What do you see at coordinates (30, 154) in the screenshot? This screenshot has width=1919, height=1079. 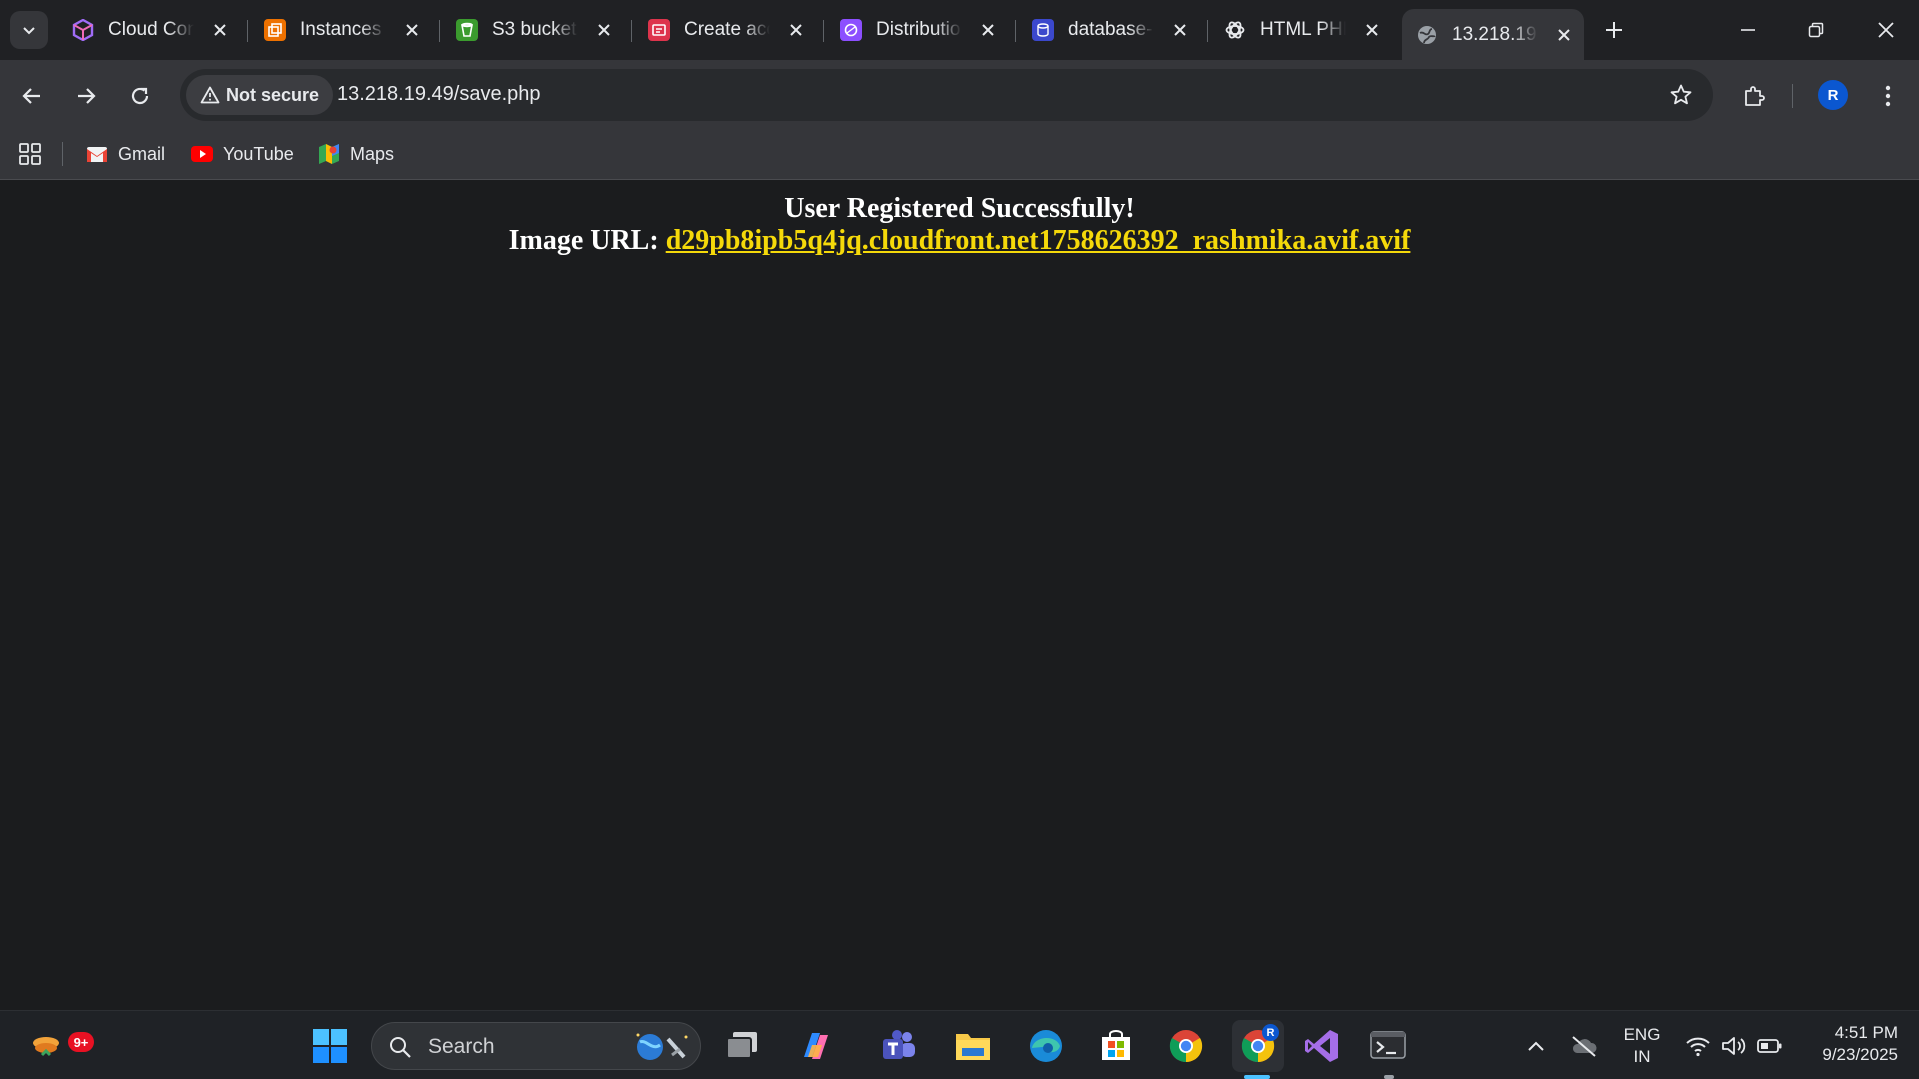 I see `apps-grid-icon` at bounding box center [30, 154].